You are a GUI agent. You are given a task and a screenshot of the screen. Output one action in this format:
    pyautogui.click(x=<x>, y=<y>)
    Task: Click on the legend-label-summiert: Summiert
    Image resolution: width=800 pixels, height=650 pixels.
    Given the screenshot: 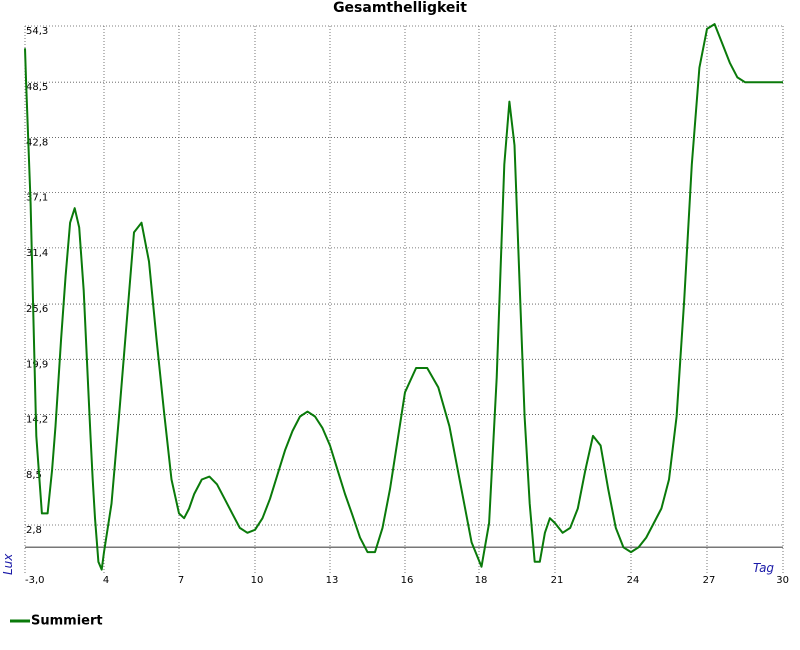 What is the action you would take?
    pyautogui.click(x=67, y=621)
    